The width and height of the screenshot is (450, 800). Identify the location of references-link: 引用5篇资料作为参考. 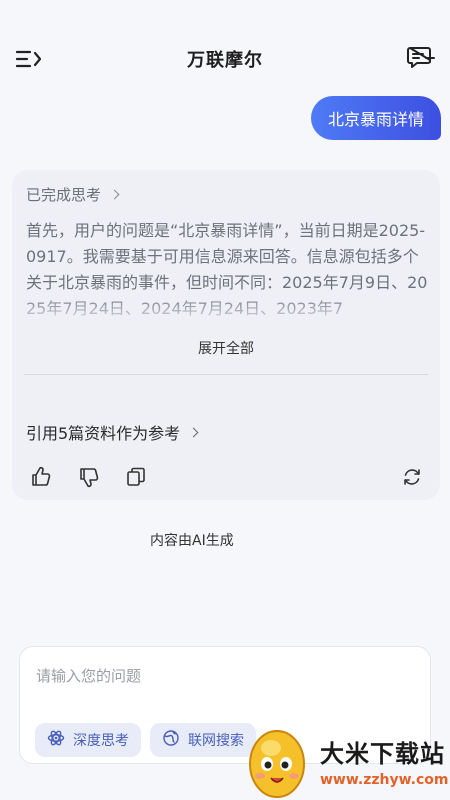
(112, 432).